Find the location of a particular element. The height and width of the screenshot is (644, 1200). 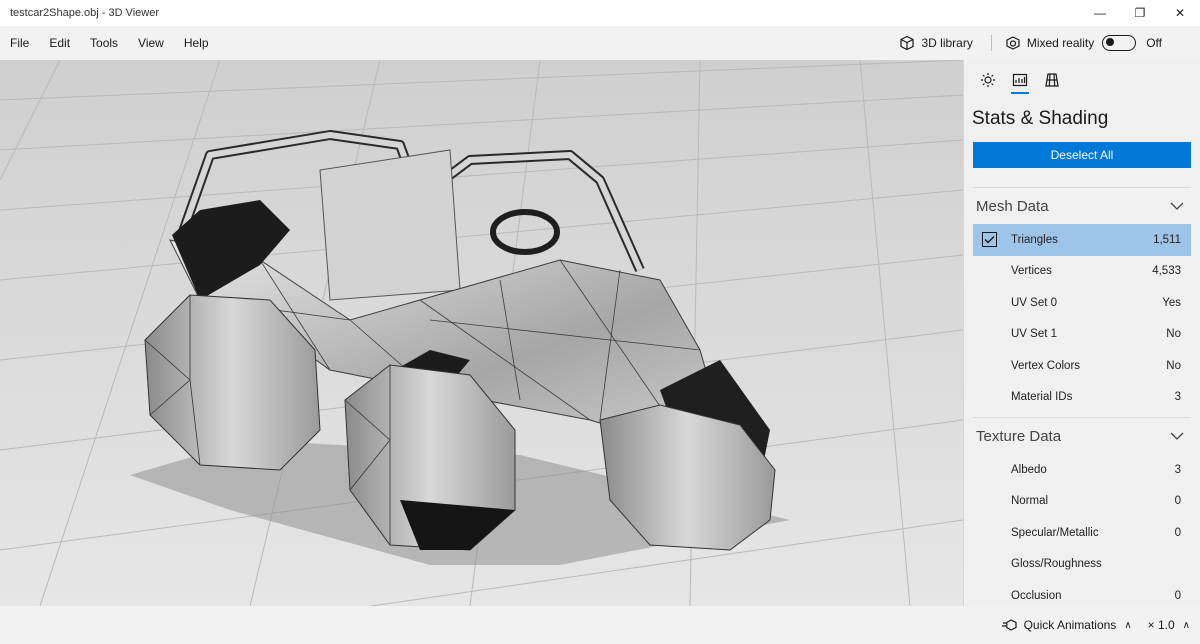

texture-data-header: Texture Data is located at coordinates (1082, 436).